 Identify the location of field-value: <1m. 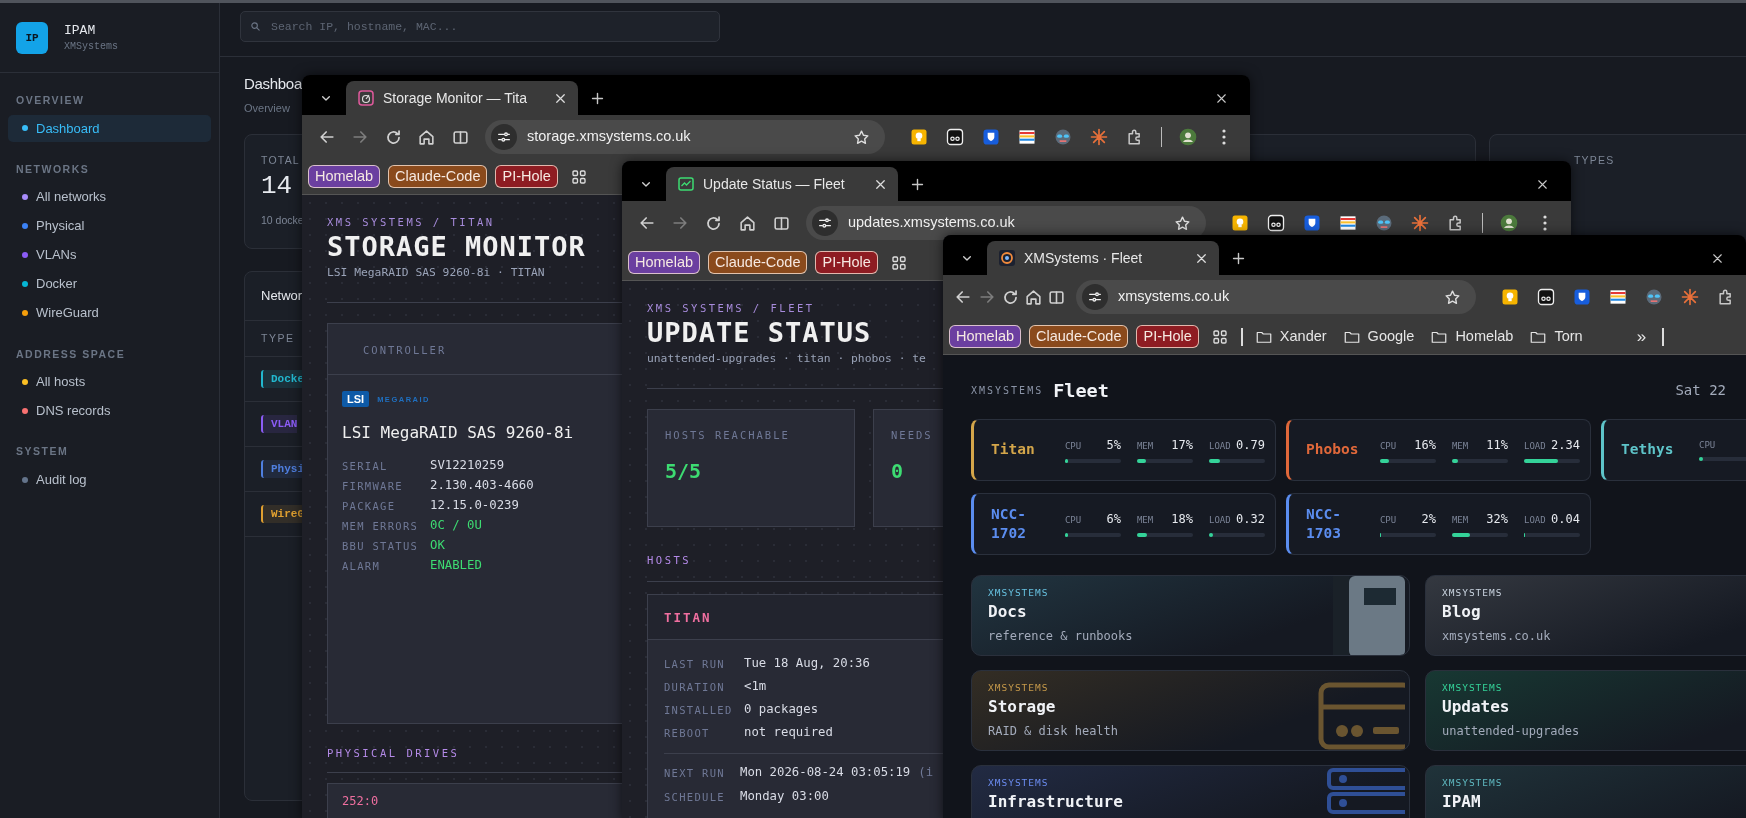
(755, 687).